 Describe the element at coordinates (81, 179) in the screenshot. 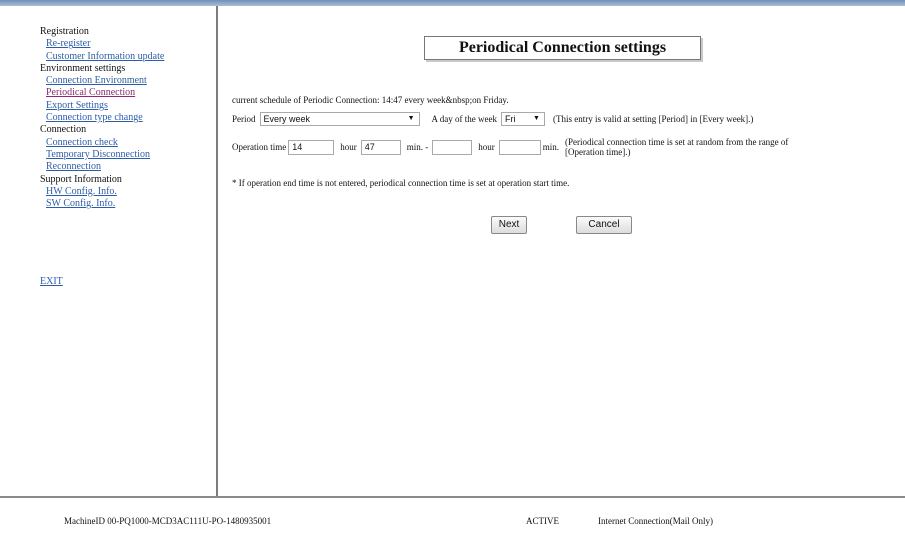

I see `sidebar-section-support: Support Information` at that location.